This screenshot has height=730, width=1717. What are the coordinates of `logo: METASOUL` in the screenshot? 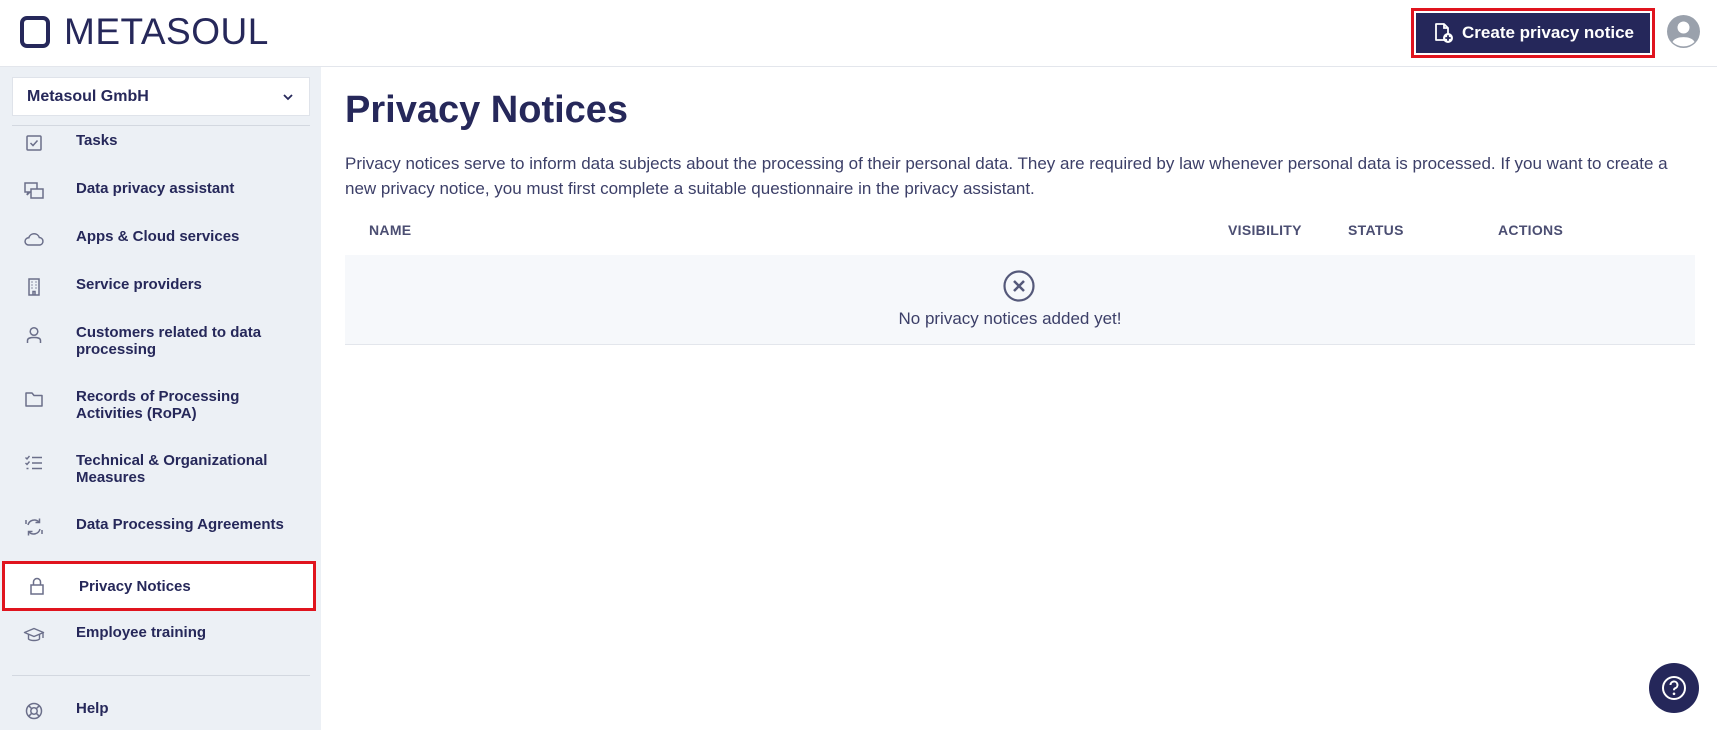 It's located at (144, 31).